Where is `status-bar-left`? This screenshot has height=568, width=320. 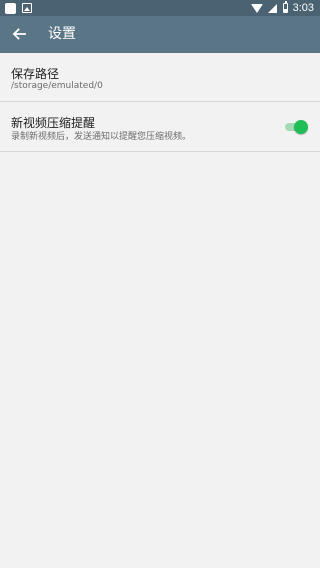
status-bar-left is located at coordinates (18, 8).